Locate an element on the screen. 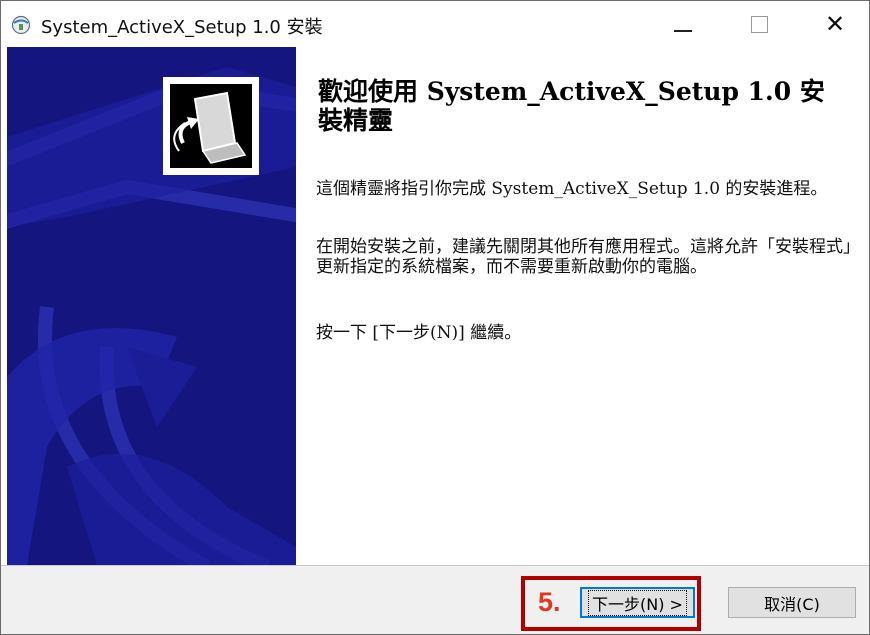 Image resolution: width=870 pixels, height=635 pixels. maximize-button is located at coordinates (759, 24).